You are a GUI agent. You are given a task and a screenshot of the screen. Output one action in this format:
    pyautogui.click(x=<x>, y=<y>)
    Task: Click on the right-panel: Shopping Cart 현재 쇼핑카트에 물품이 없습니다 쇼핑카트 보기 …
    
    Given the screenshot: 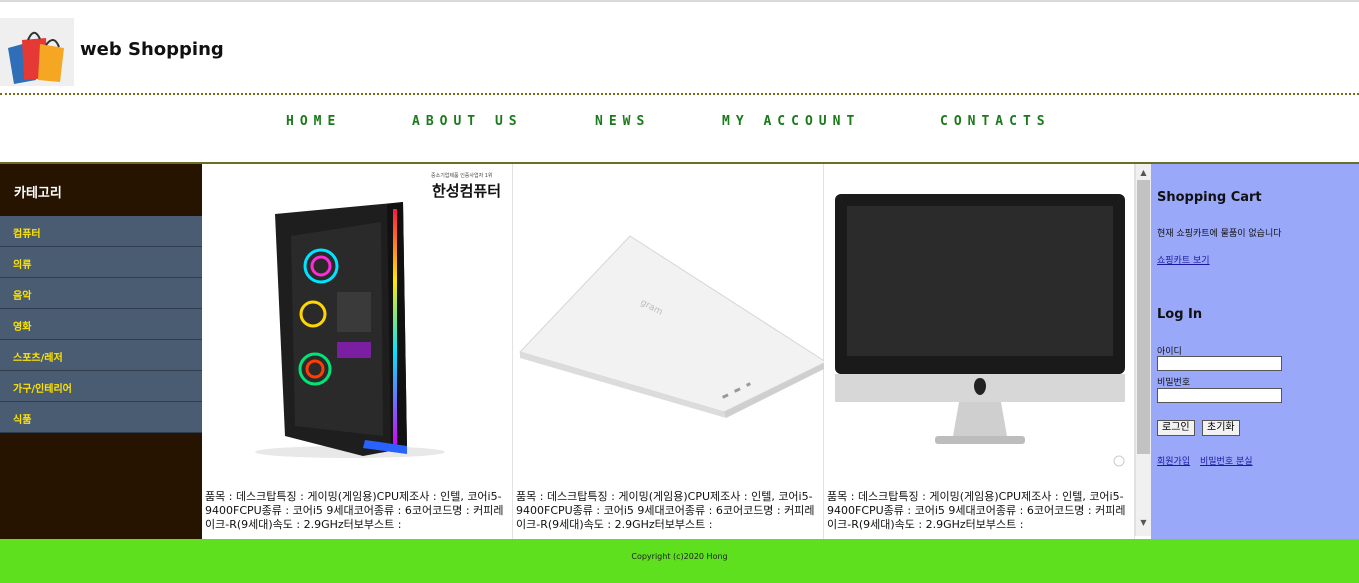 What is the action you would take?
    pyautogui.click(x=1255, y=351)
    